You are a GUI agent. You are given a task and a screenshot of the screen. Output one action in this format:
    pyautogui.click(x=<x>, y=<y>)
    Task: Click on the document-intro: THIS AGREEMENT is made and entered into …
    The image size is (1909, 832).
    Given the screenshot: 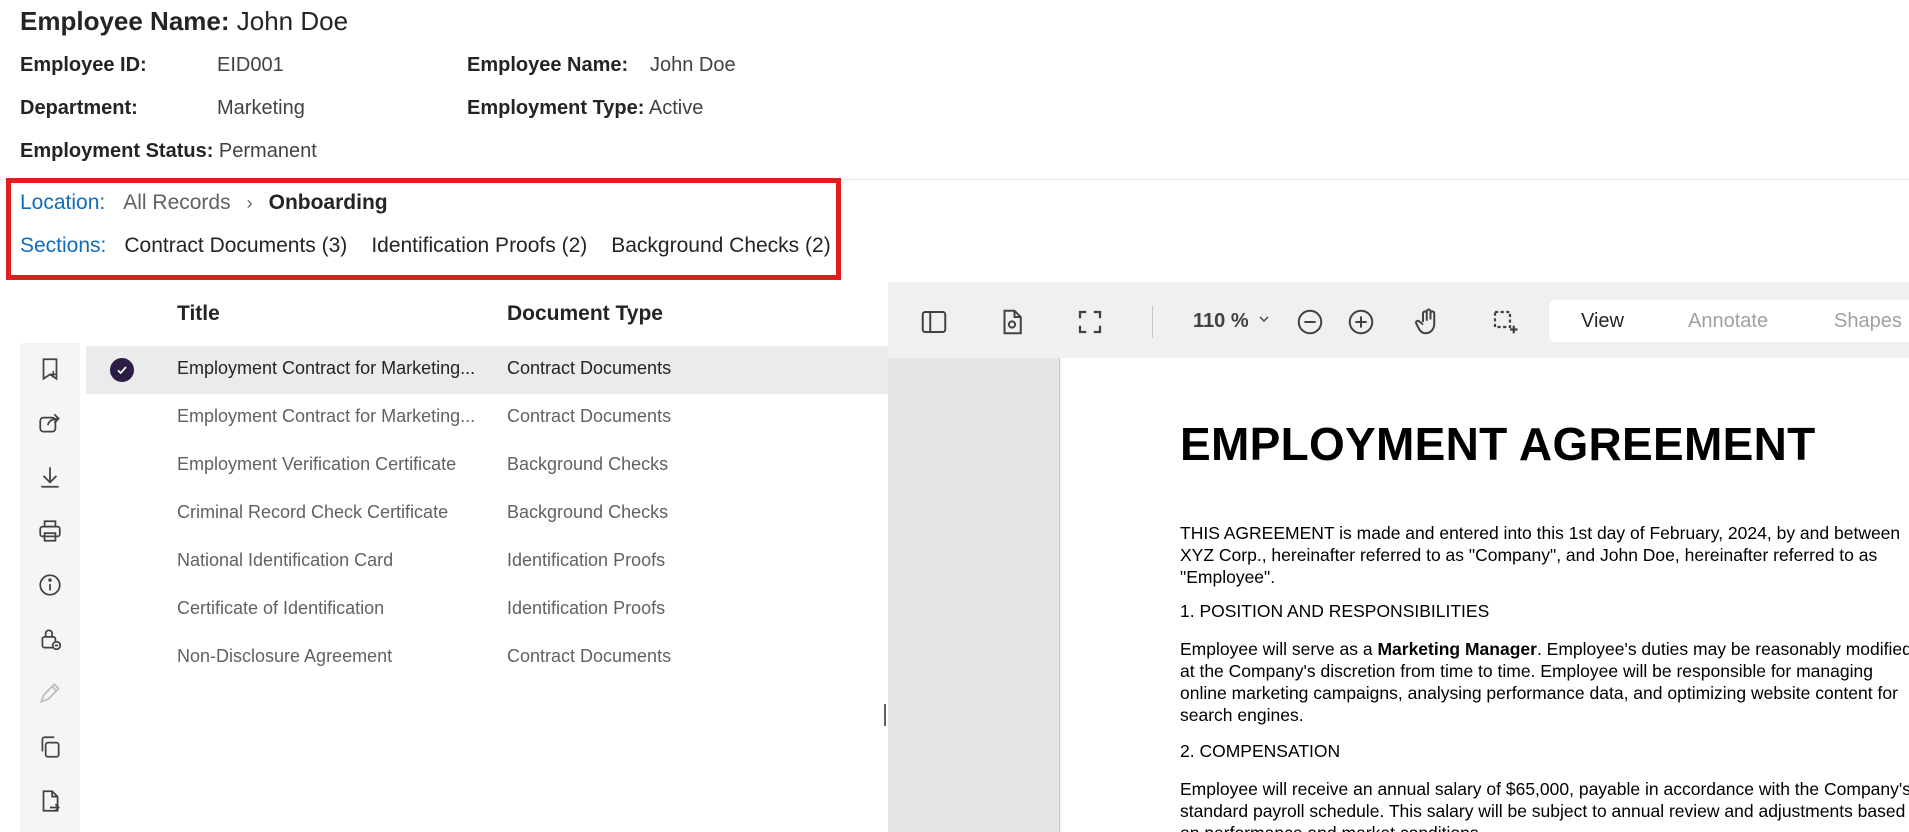 What is the action you would take?
    pyautogui.click(x=1540, y=555)
    